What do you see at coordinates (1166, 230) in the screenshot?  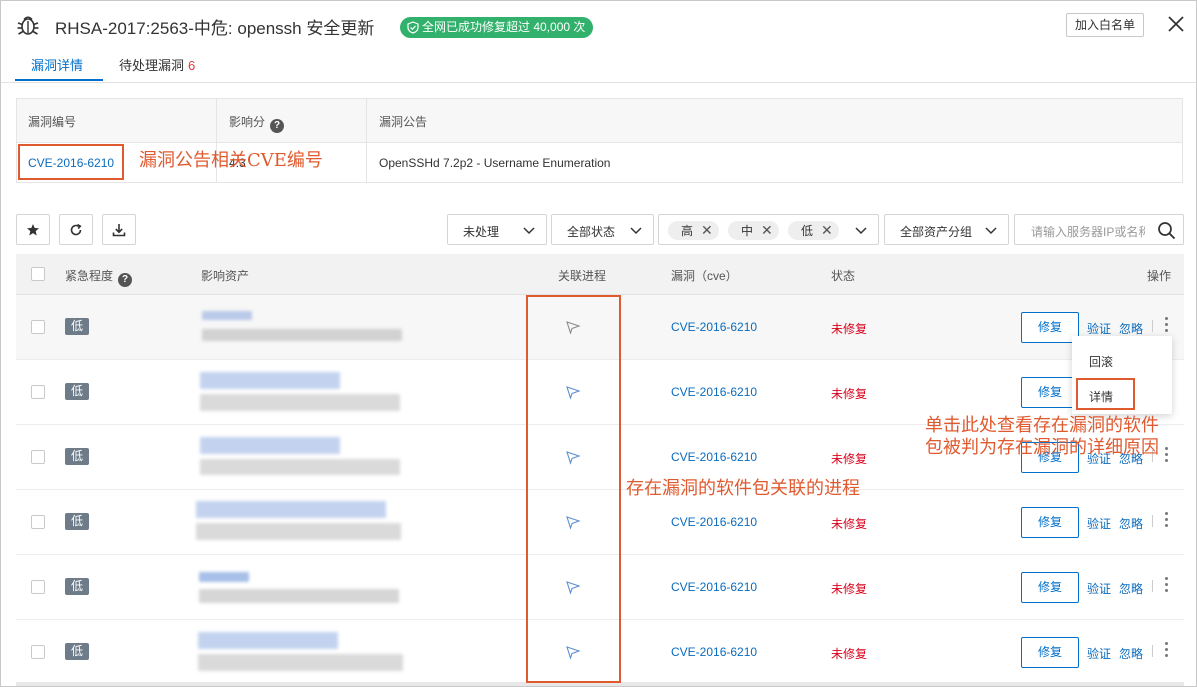 I see `search-icon` at bounding box center [1166, 230].